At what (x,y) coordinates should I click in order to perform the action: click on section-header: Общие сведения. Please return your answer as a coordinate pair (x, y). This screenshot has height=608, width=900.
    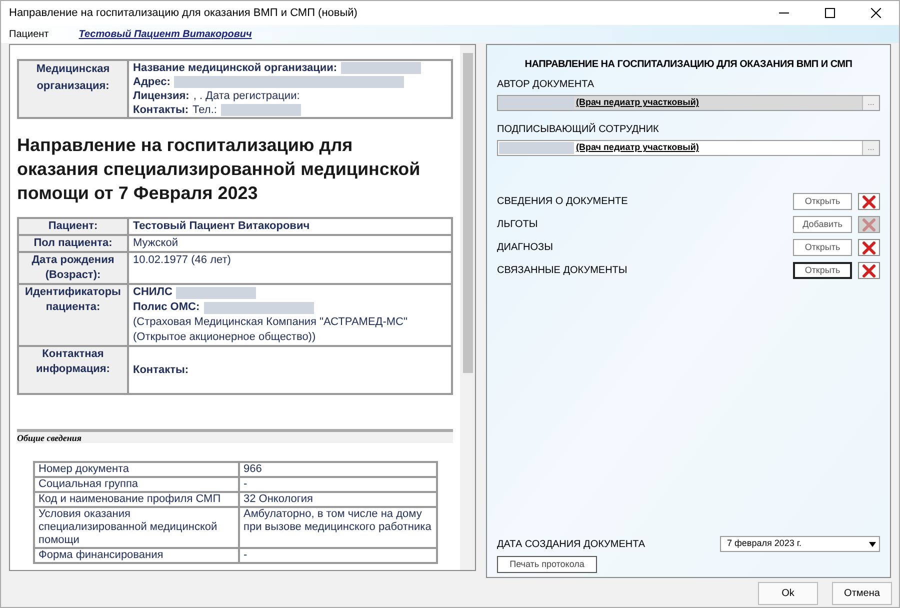
    Looking at the image, I should click on (235, 436).